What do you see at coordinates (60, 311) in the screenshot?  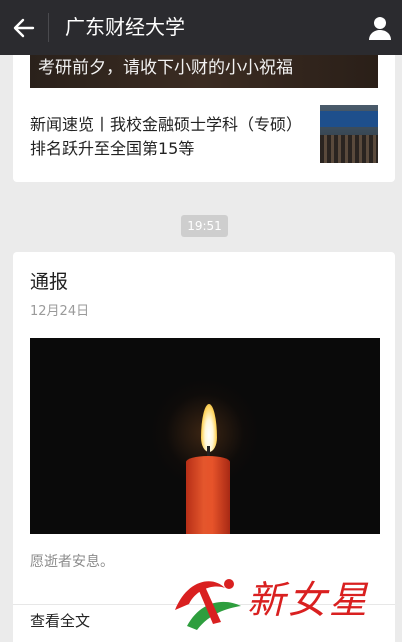 I see `article-date: 12月24日` at bounding box center [60, 311].